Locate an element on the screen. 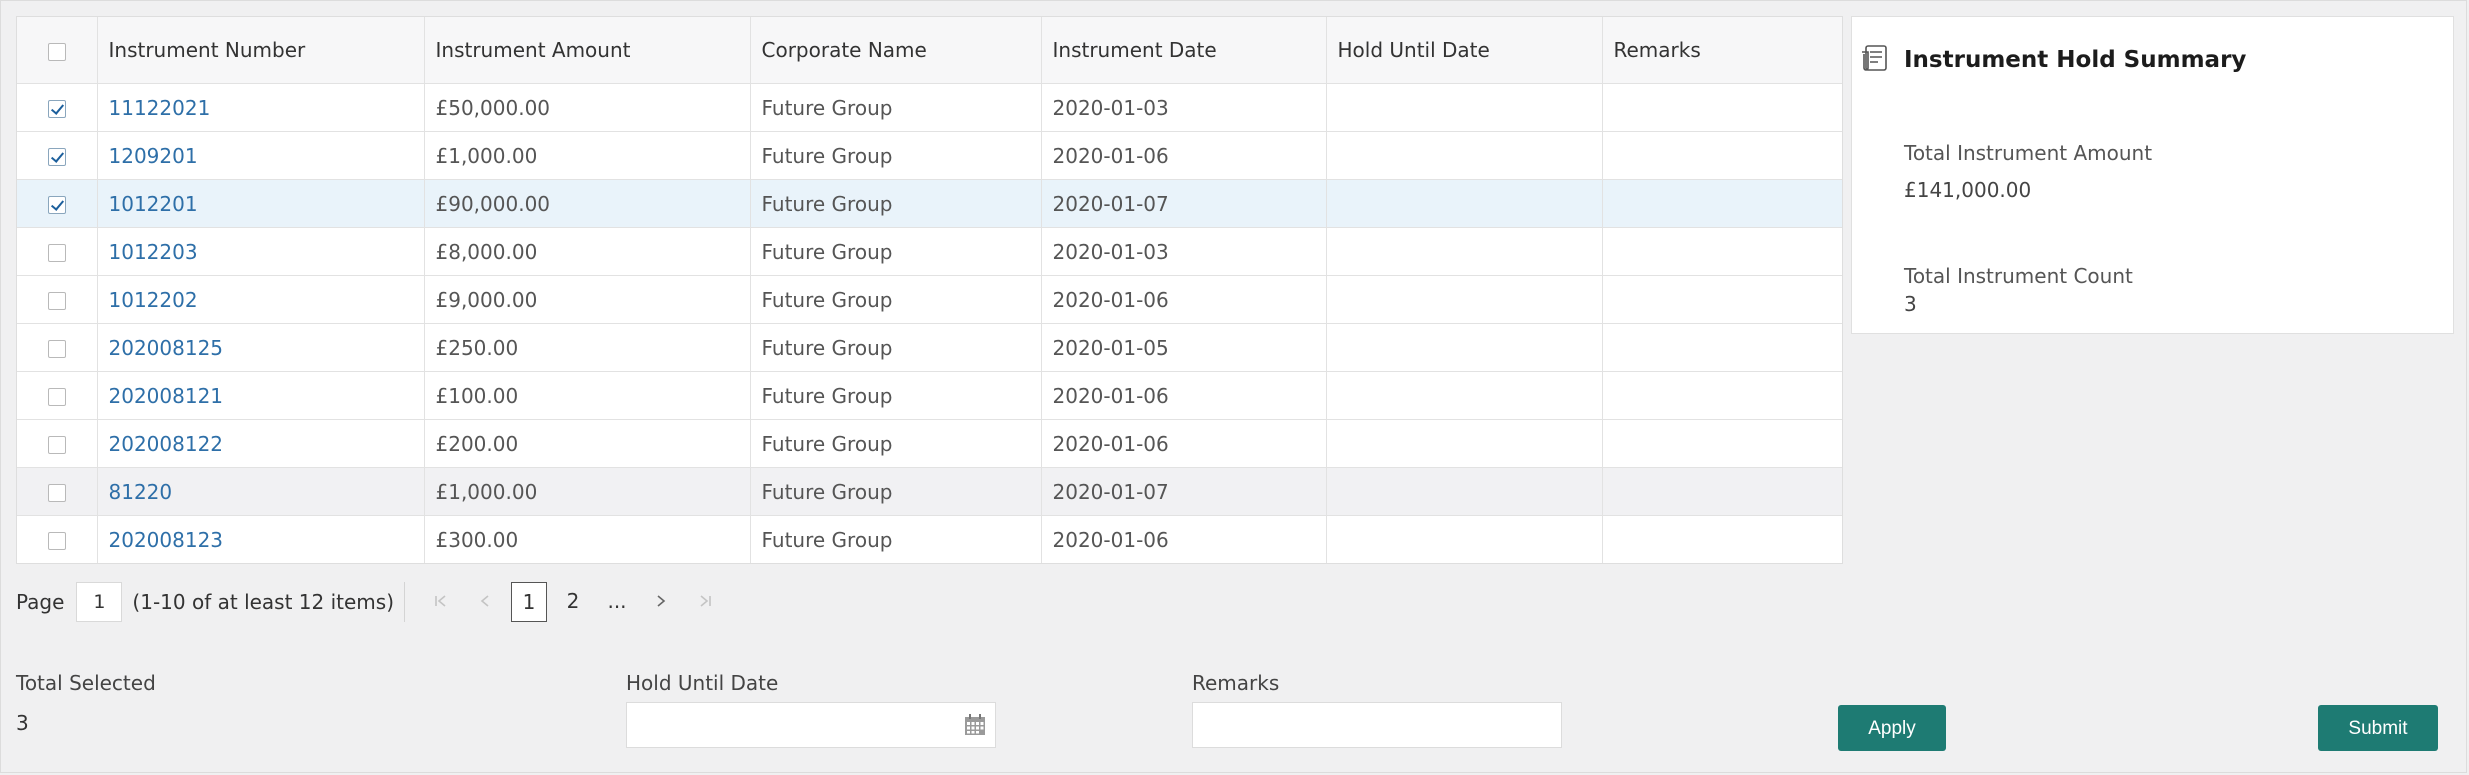  apply-button: Apply is located at coordinates (1892, 728).